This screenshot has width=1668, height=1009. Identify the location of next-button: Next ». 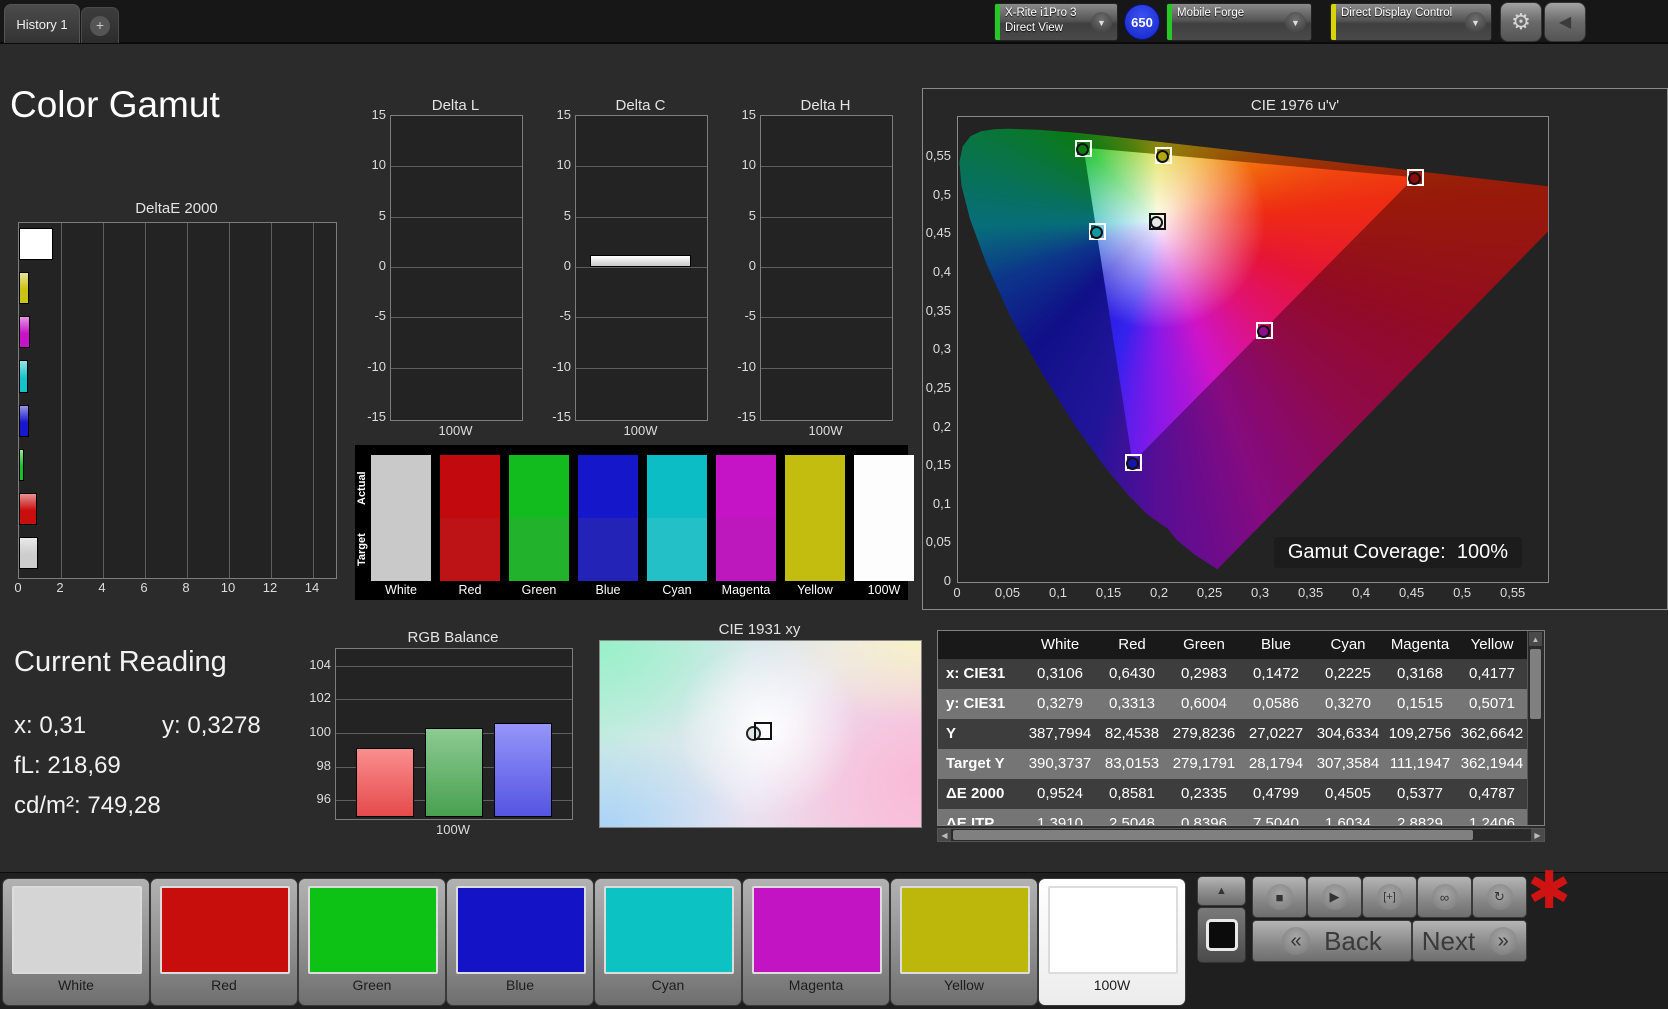
(1469, 941).